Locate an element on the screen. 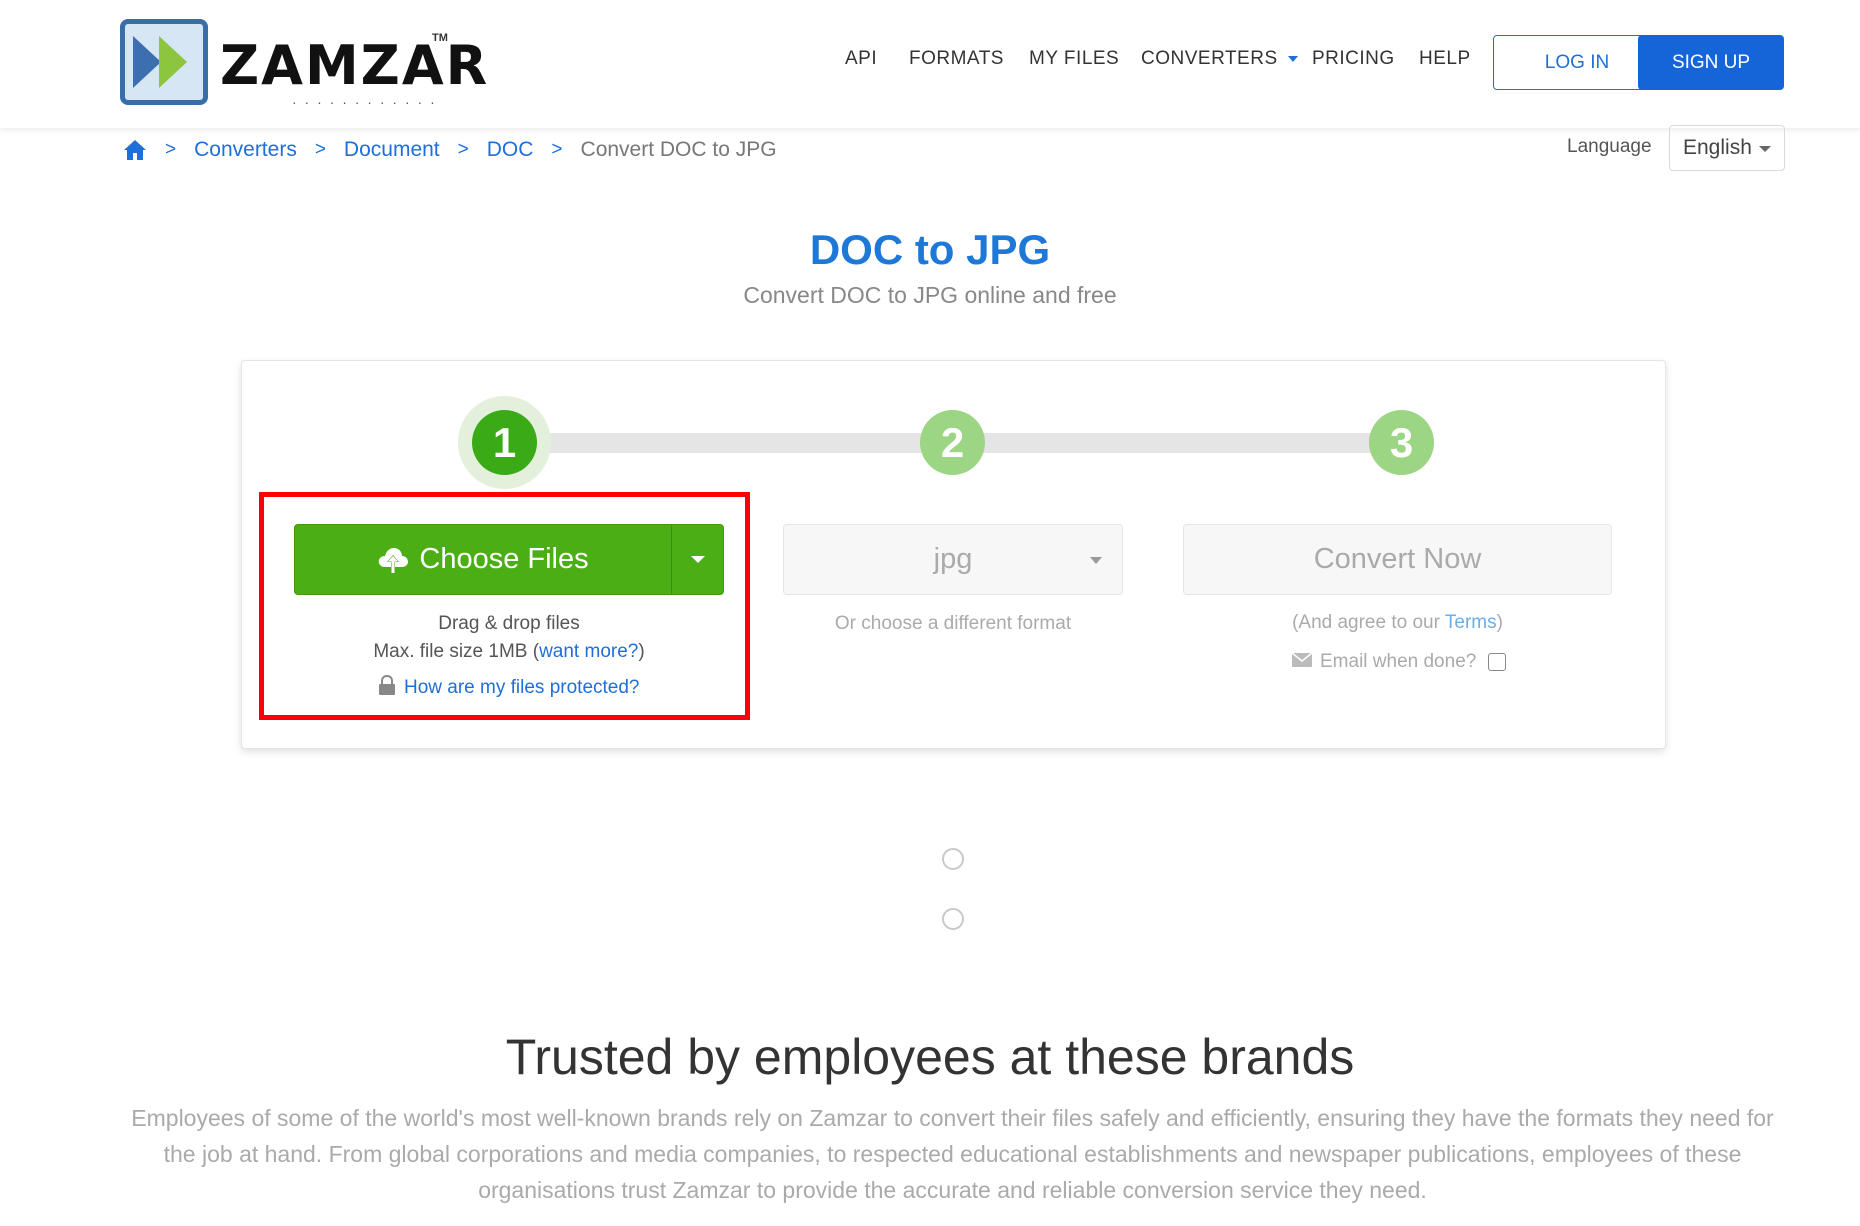  zamzar-logo: ZAMZAR TM · · · · · · · · · · · · is located at coordinates (303, 64).